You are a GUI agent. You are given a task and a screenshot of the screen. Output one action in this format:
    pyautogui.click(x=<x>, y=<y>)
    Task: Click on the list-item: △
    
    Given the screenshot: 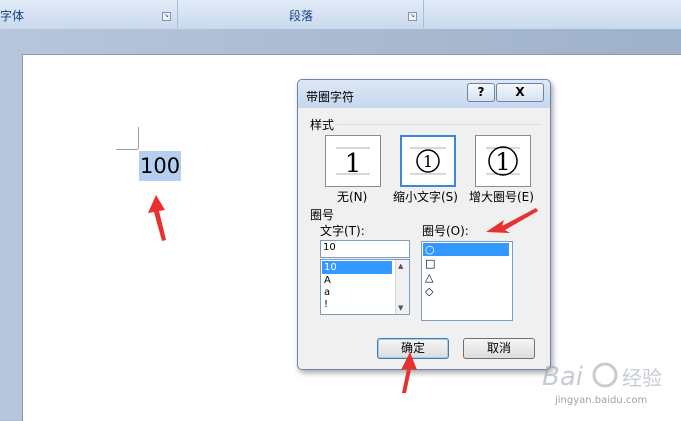 What is the action you would take?
    pyautogui.click(x=466, y=277)
    